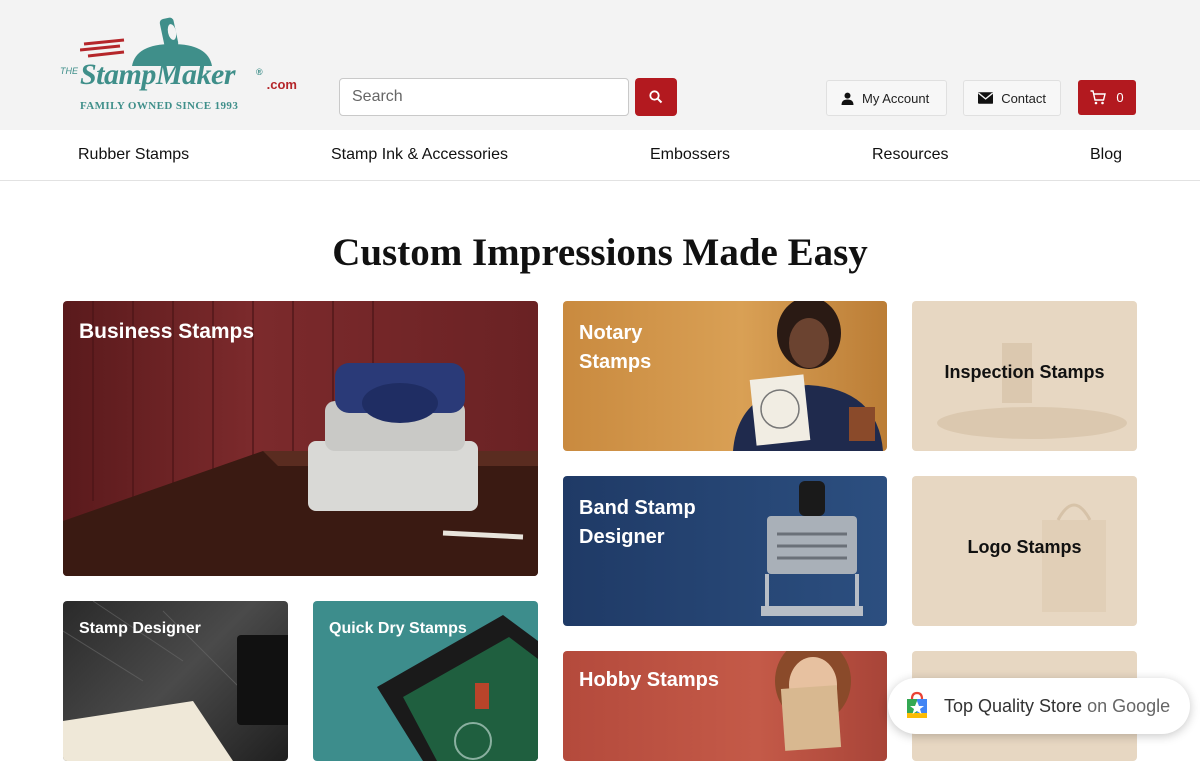  What do you see at coordinates (425, 681) in the screenshot?
I see `tile-quick-dry-stamps: Quick Dry Stamps` at bounding box center [425, 681].